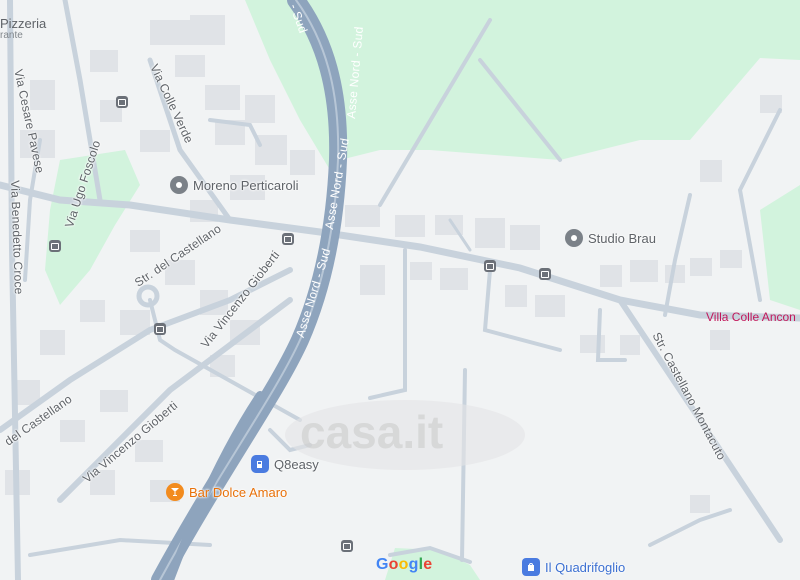 The width and height of the screenshot is (800, 580). Describe the element at coordinates (585, 567) in the screenshot. I see `poi-label: Il Quadrifoglio` at that location.